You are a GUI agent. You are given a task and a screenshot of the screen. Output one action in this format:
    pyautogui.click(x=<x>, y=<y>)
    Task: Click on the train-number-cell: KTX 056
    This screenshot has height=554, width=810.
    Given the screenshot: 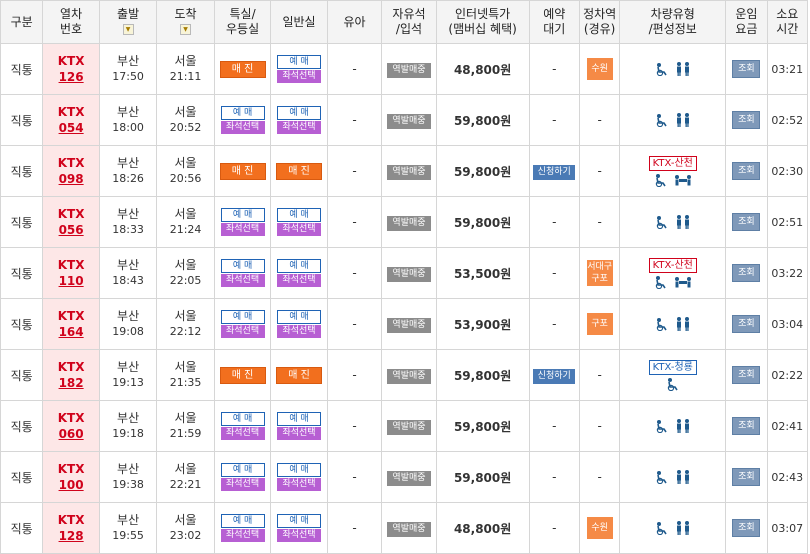 What is the action you would take?
    pyautogui.click(x=71, y=222)
    